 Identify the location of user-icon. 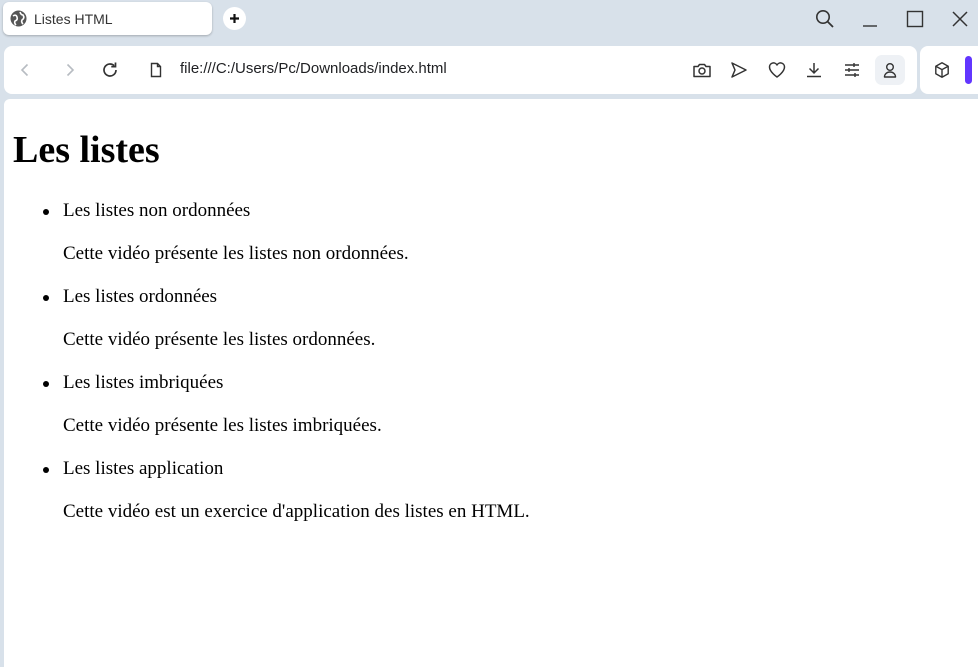
(890, 70).